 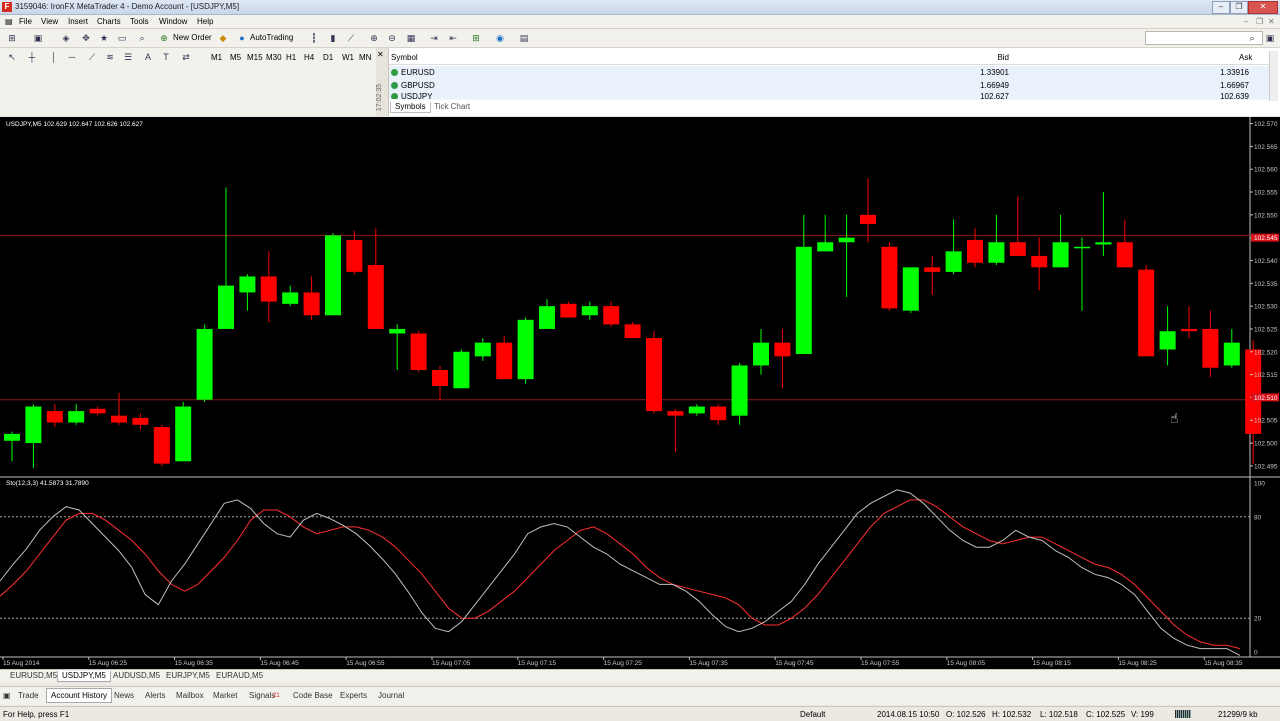 I want to click on chart-tab-audusd: AUDUSD,M5, so click(x=136, y=676).